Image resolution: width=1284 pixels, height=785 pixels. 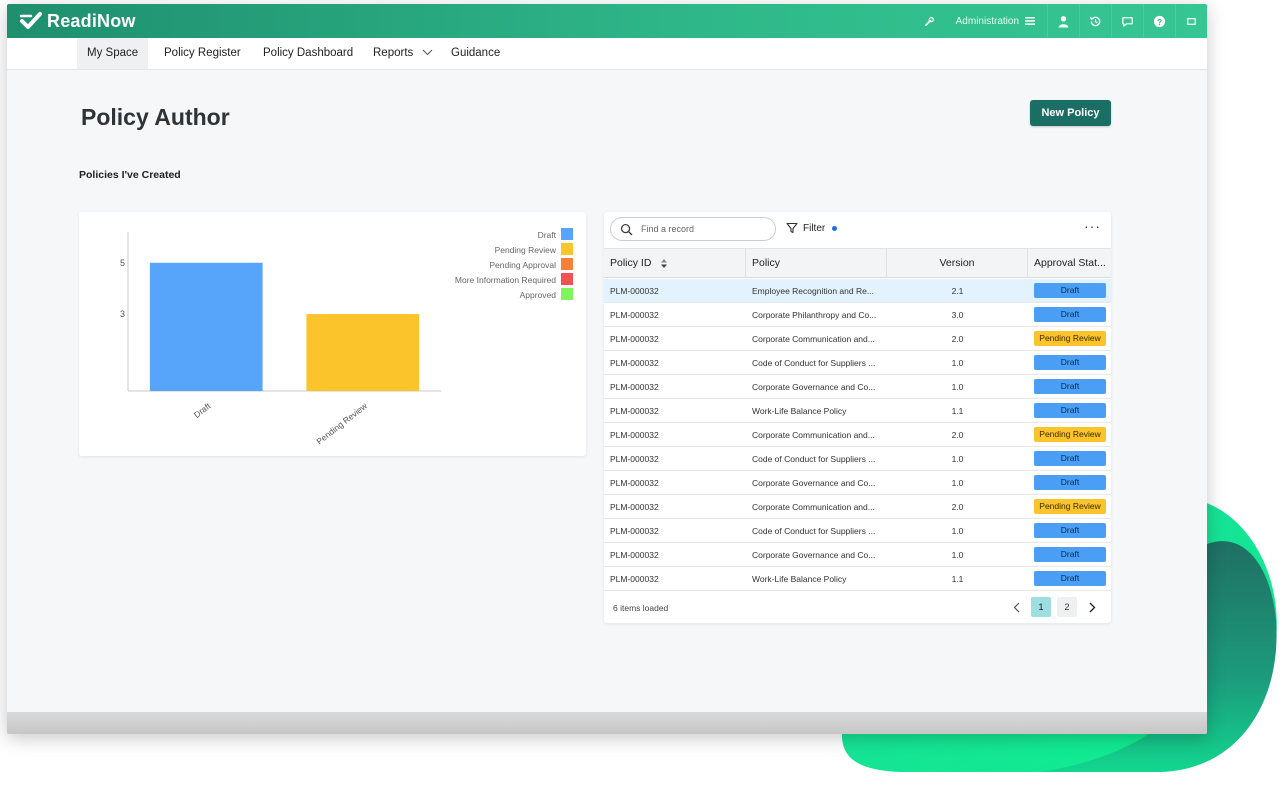 I want to click on page-button-2: 2, so click(x=1067, y=607).